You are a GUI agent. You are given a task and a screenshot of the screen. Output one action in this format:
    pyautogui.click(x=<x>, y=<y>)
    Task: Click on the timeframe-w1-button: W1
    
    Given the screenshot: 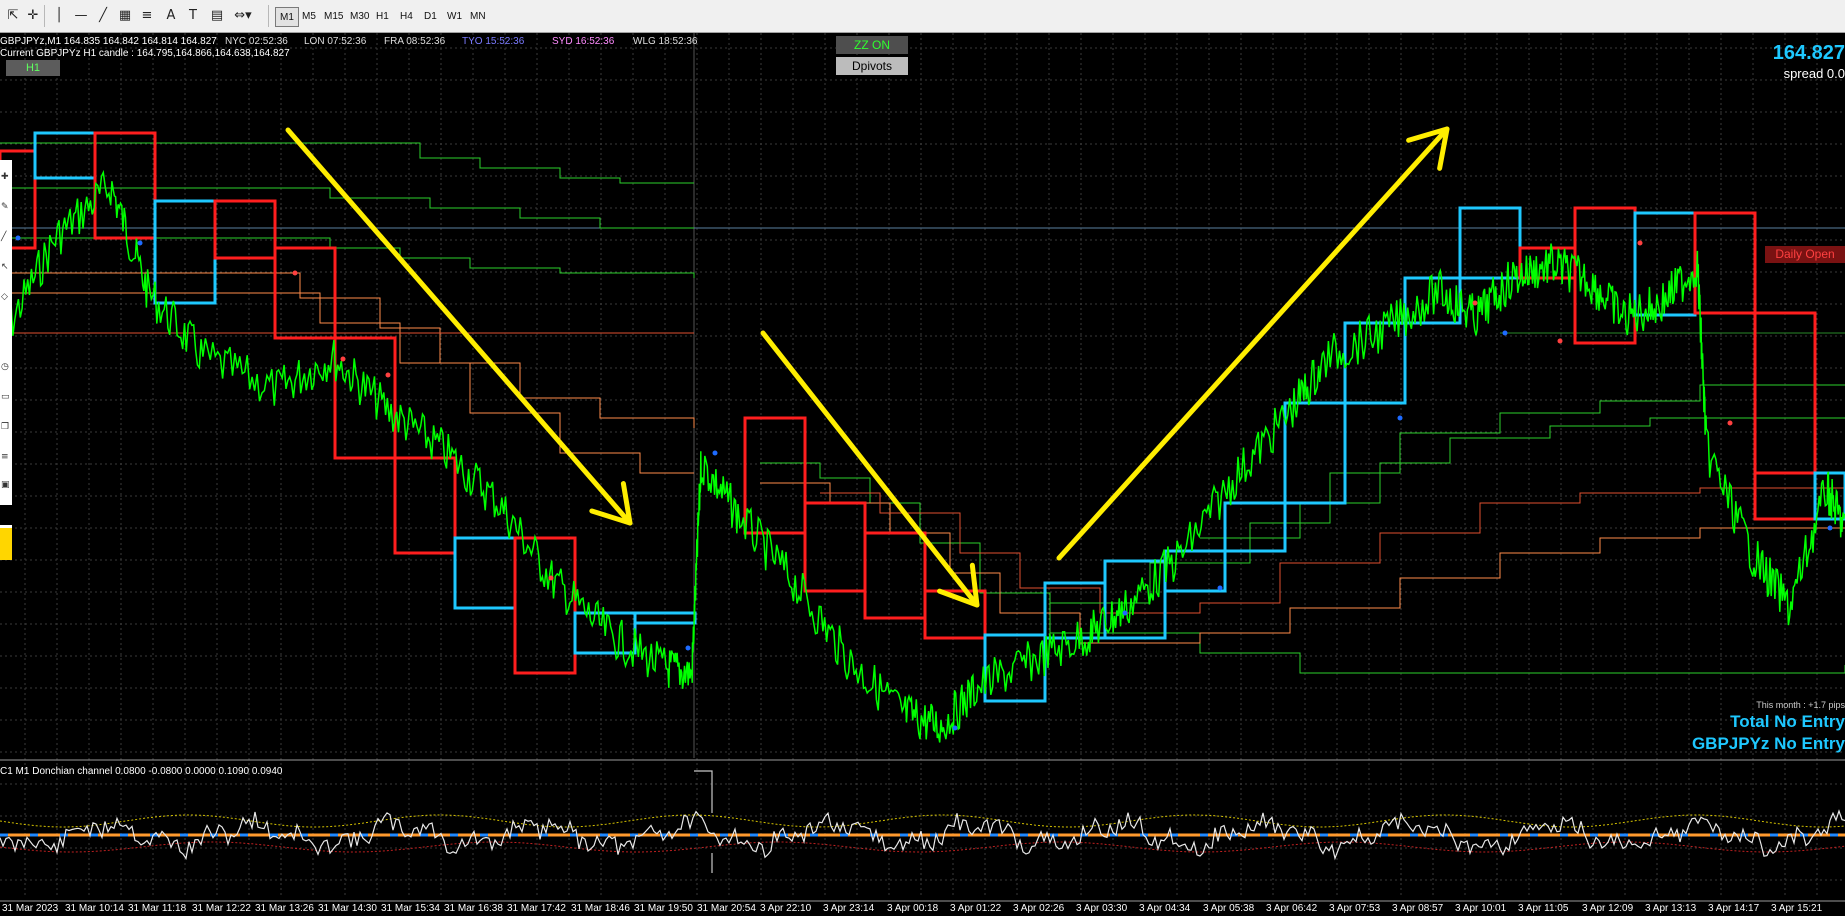 What is the action you would take?
    pyautogui.click(x=454, y=17)
    